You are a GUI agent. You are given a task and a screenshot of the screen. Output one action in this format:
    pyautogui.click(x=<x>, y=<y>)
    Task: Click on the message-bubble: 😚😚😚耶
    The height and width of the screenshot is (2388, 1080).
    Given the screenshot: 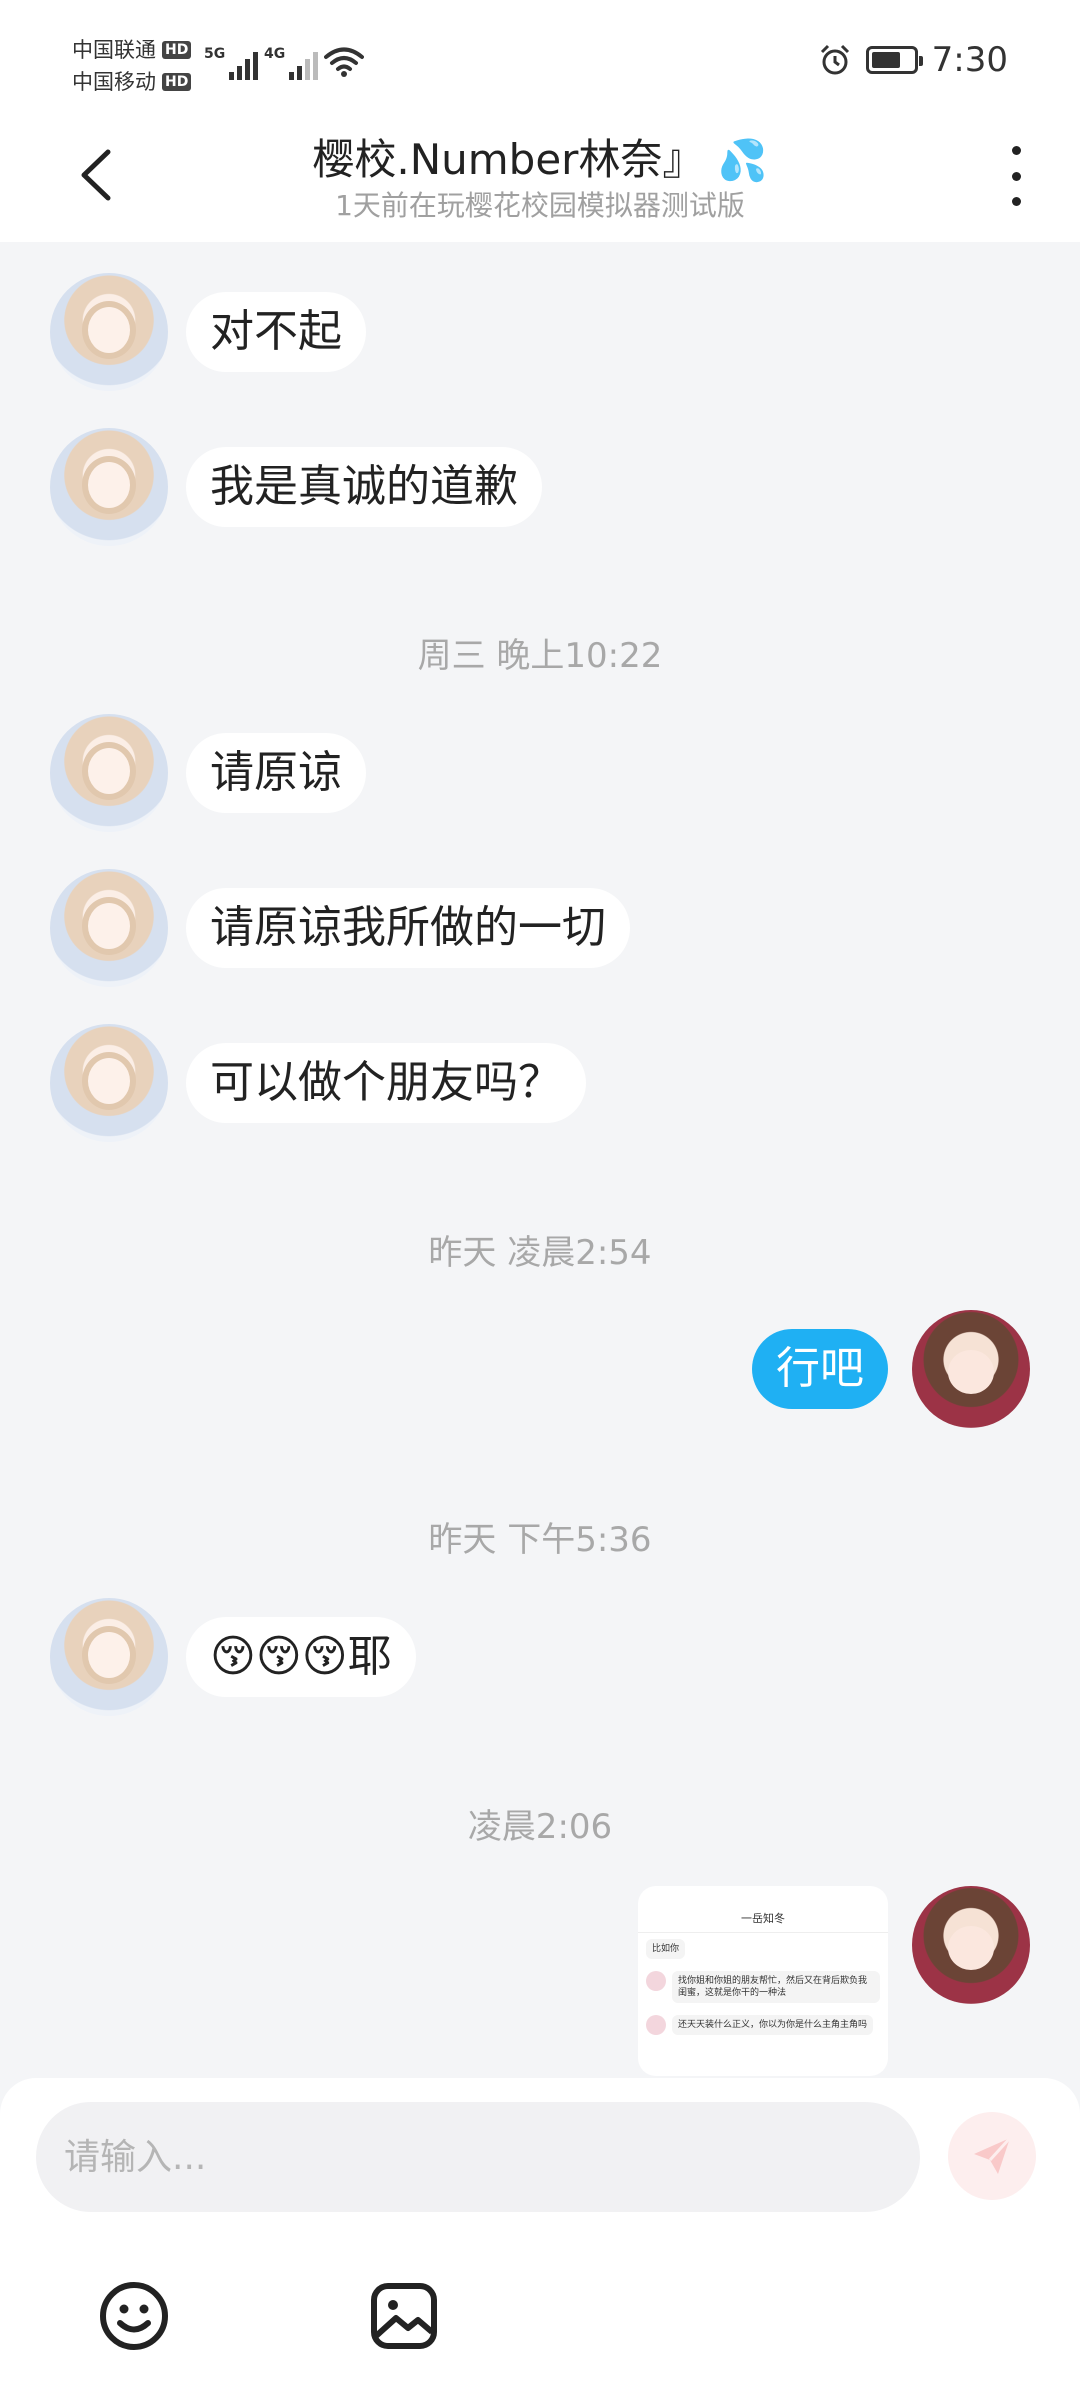 What is the action you would take?
    pyautogui.click(x=301, y=1657)
    